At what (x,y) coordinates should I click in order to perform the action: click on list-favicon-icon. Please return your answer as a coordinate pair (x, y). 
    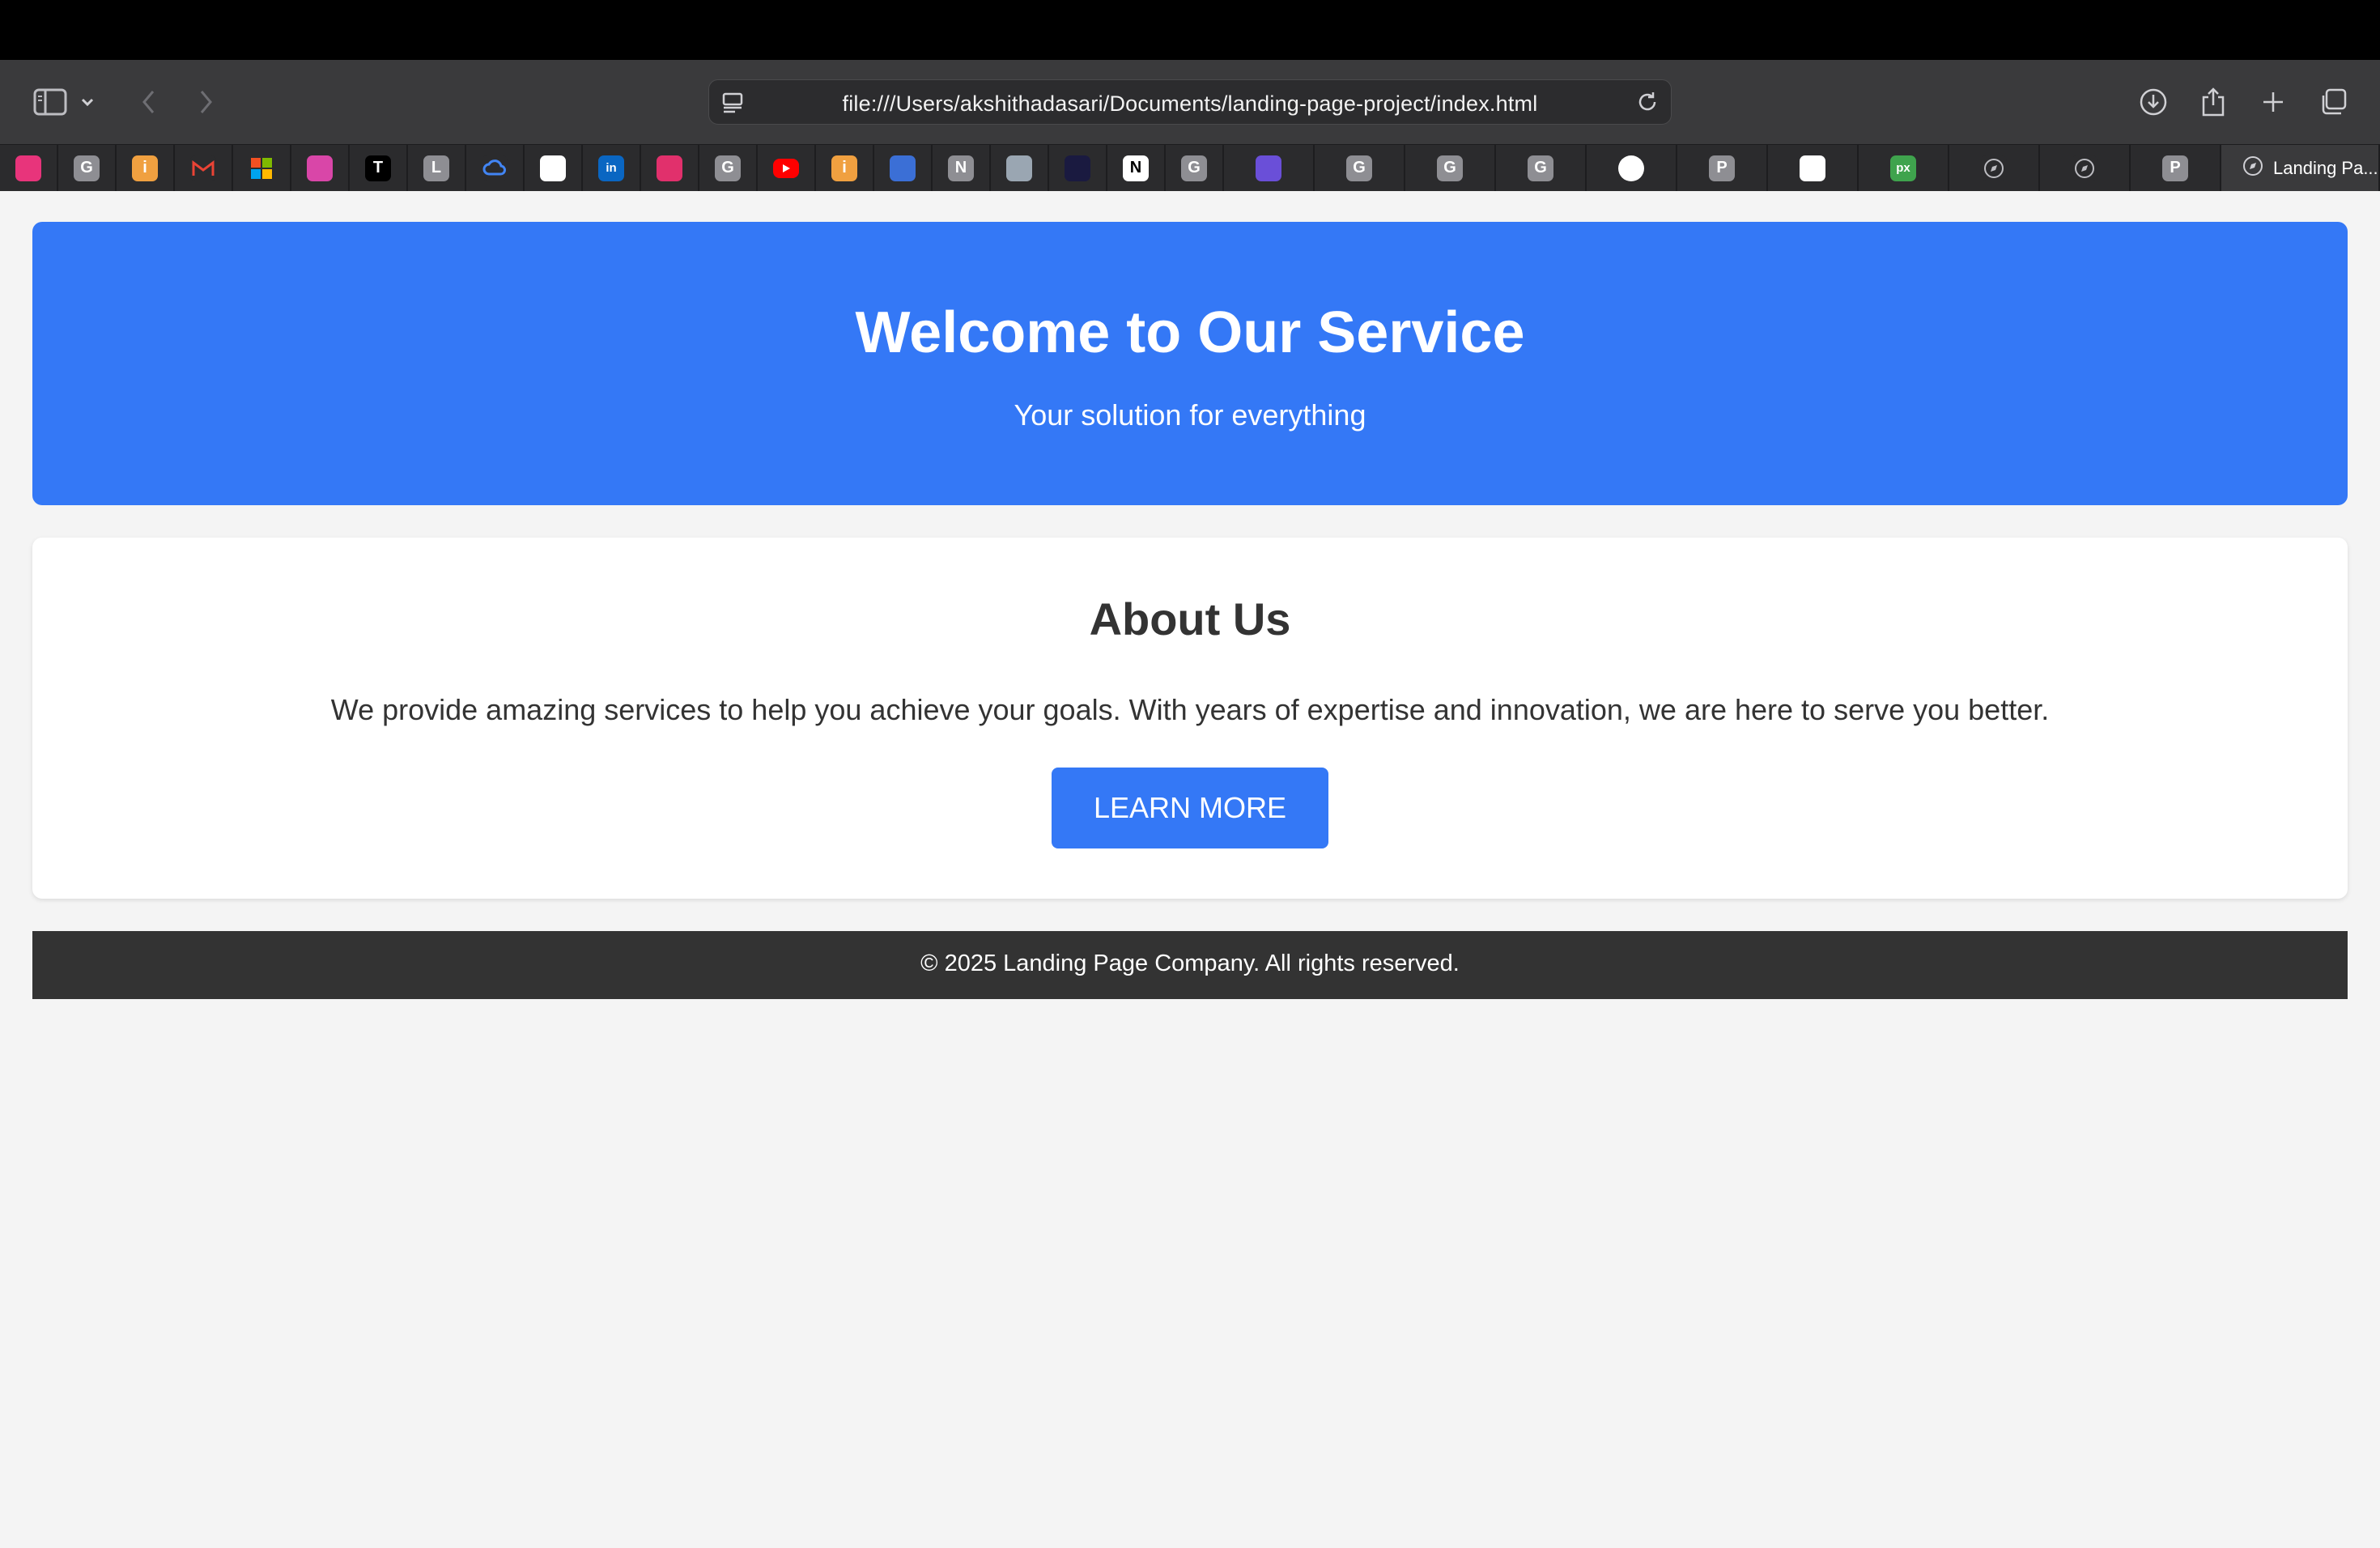
    Looking at the image, I should click on (1268, 168).